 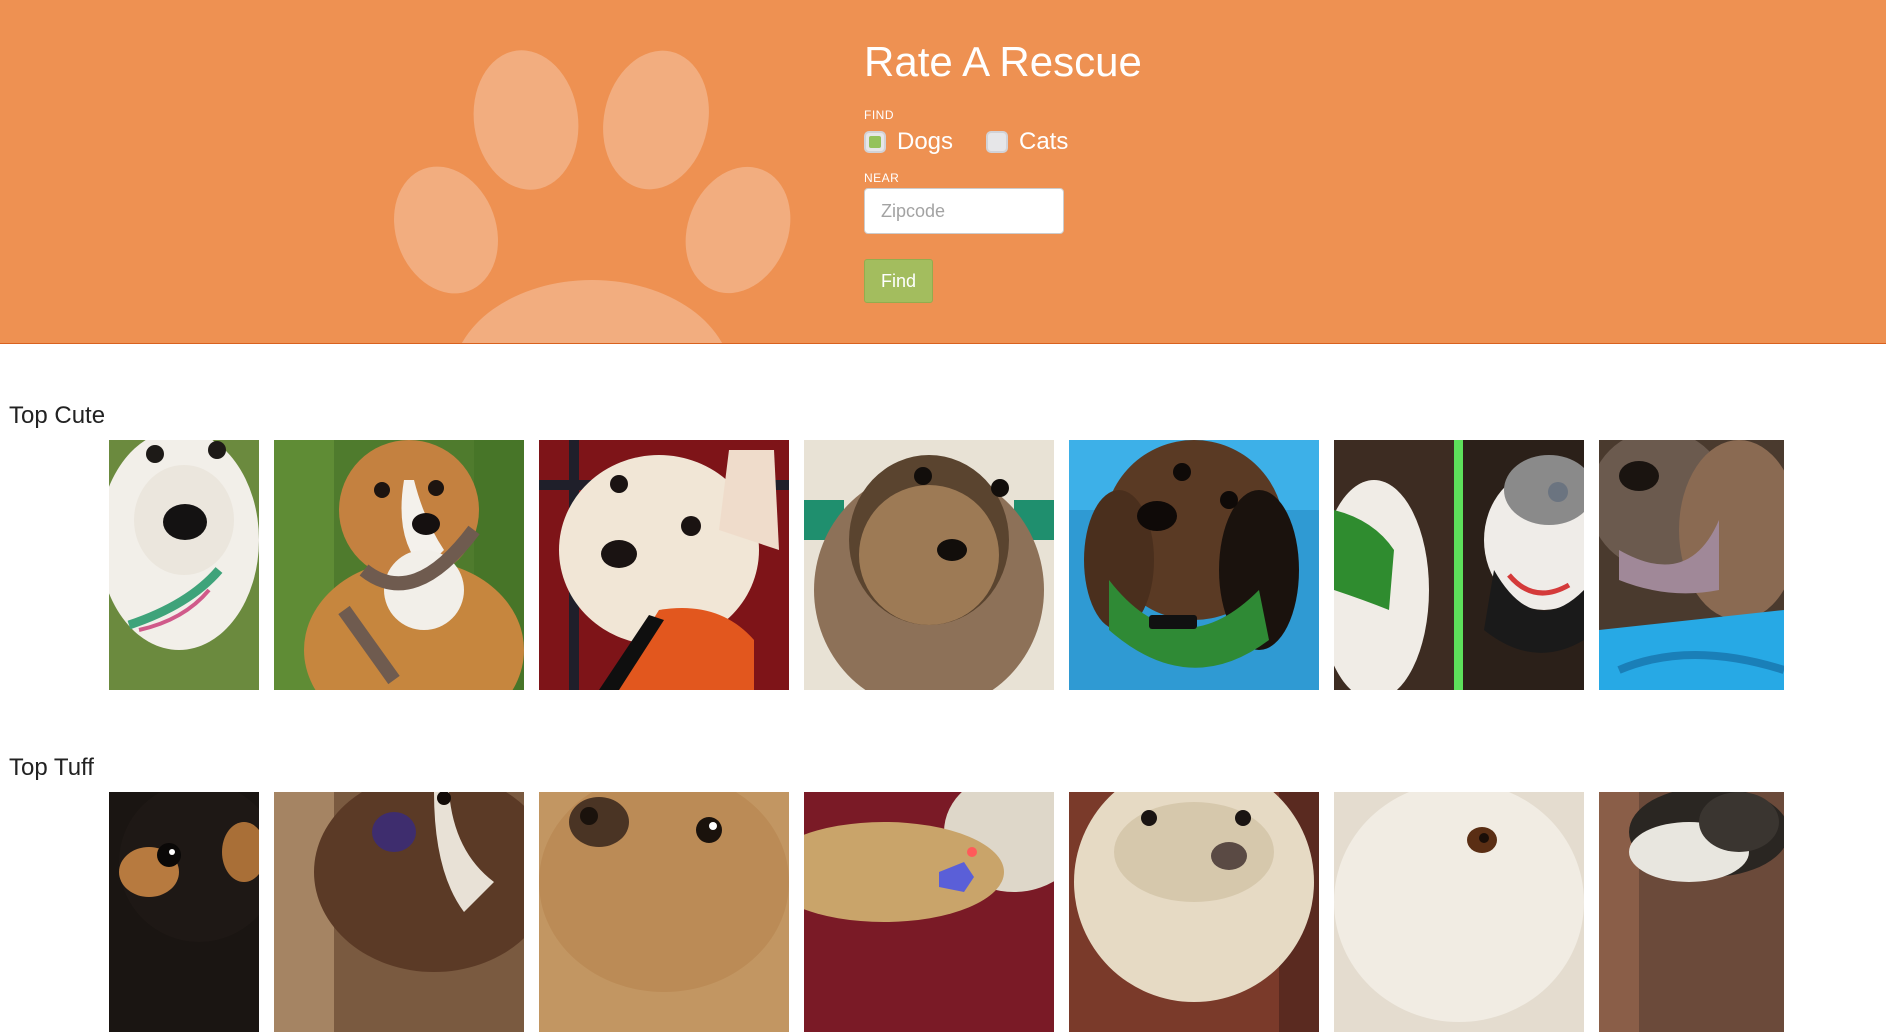 What do you see at coordinates (964, 211) in the screenshot?
I see `zipcode-input` at bounding box center [964, 211].